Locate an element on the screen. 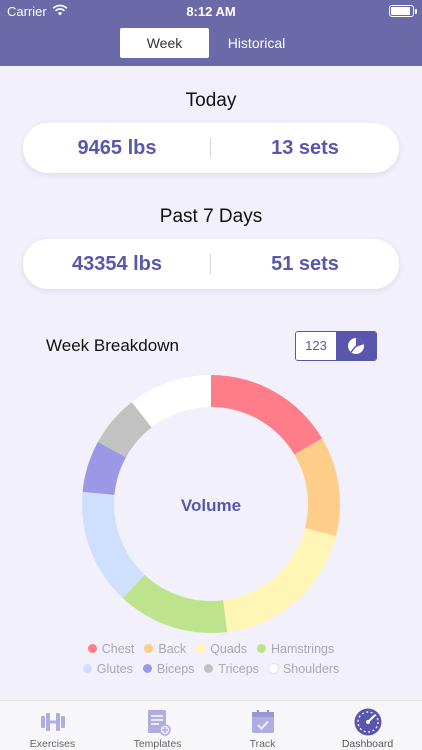 Image resolution: width=422 pixels, height=750 pixels. dumbbell-icon is located at coordinates (53, 722).